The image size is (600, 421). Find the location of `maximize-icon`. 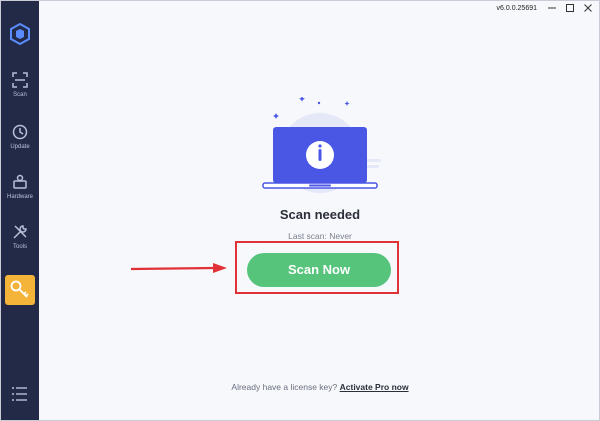

maximize-icon is located at coordinates (570, 8).